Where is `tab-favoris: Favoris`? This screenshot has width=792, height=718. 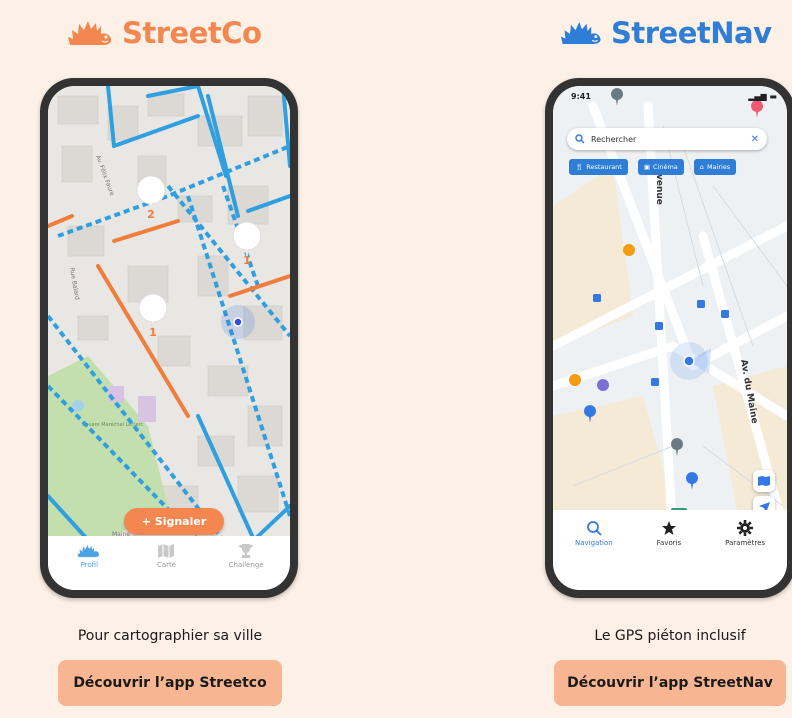 tab-favoris: Favoris is located at coordinates (669, 533).